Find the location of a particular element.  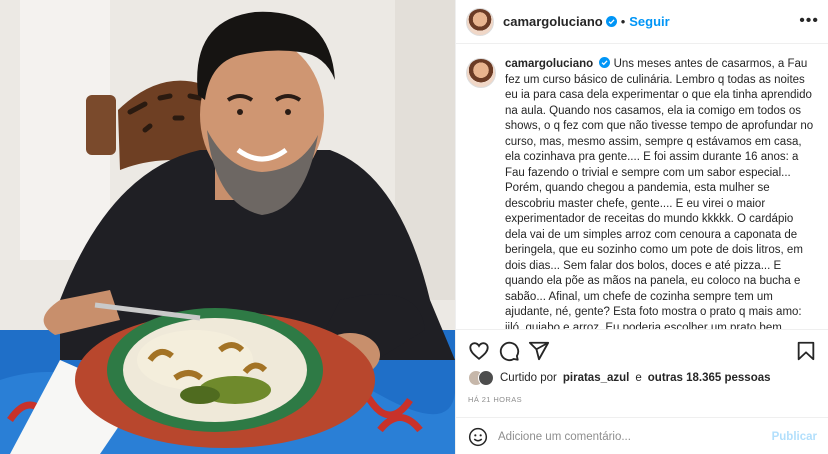

comment-composer: Publicar is located at coordinates (642, 435).